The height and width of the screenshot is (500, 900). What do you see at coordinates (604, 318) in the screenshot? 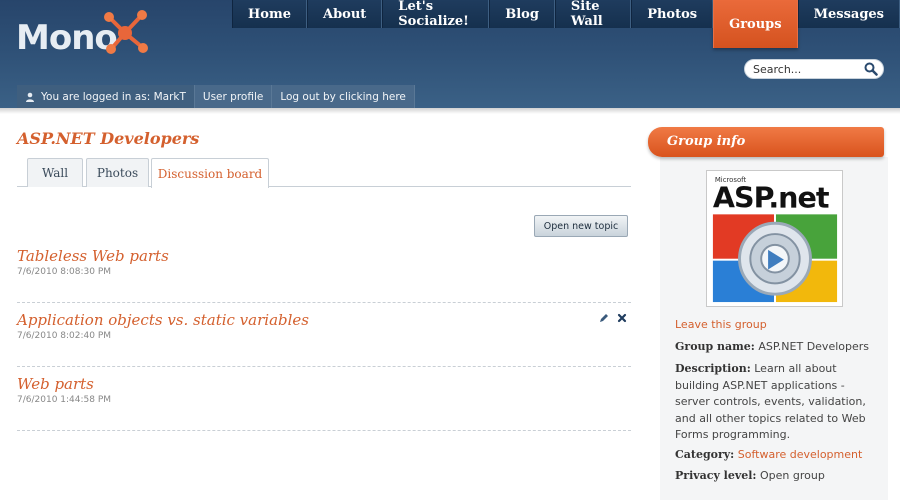
I see `edit-pencil-icon` at bounding box center [604, 318].